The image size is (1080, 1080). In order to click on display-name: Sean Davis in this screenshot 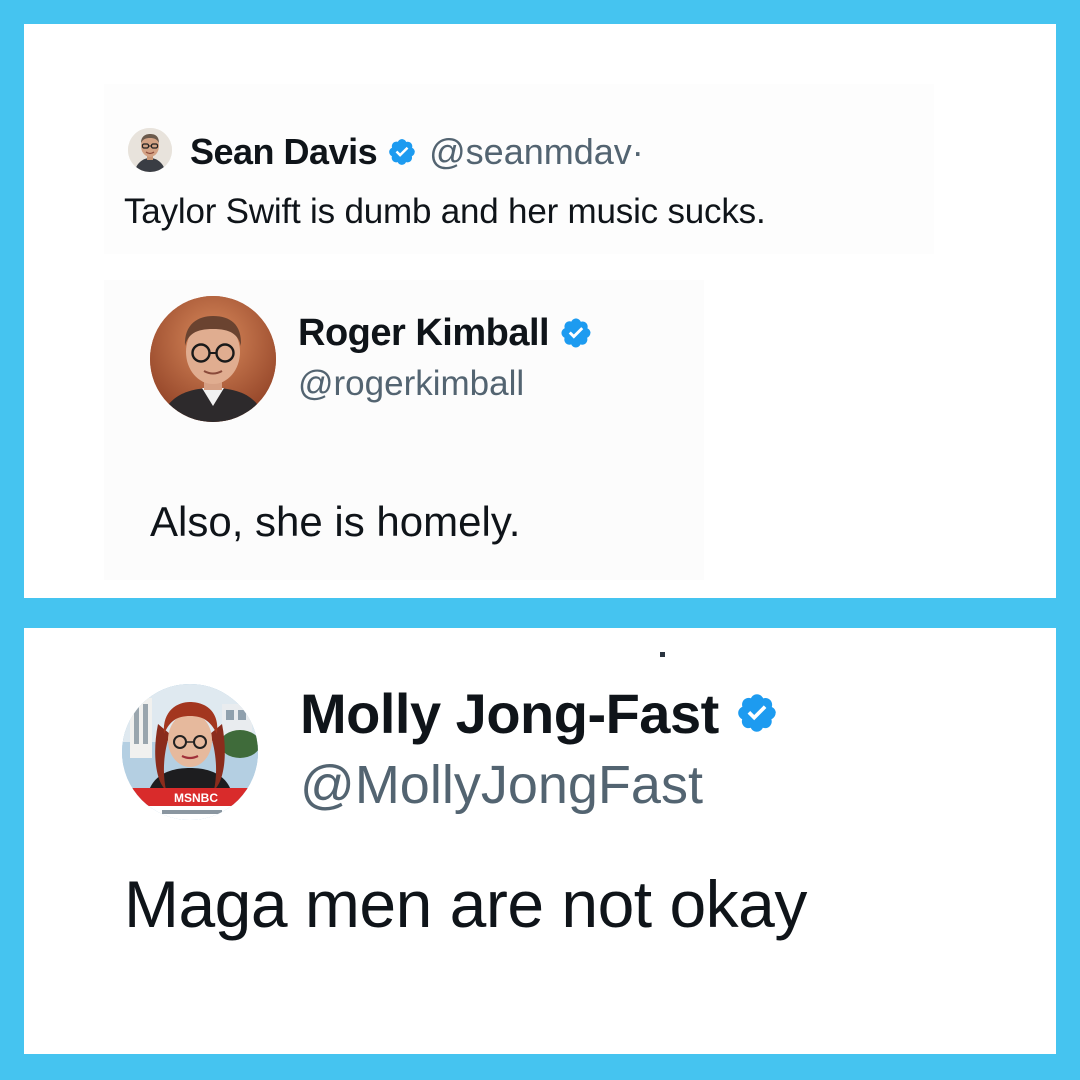, I will do `click(284, 152)`.